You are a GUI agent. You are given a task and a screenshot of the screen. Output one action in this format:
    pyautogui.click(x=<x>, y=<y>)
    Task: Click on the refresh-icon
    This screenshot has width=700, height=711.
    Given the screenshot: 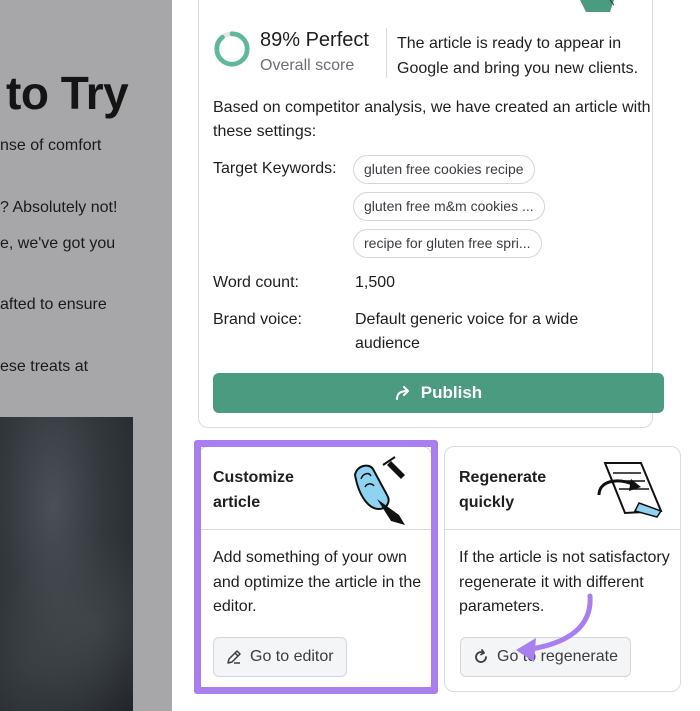 What is the action you would take?
    pyautogui.click(x=481, y=656)
    